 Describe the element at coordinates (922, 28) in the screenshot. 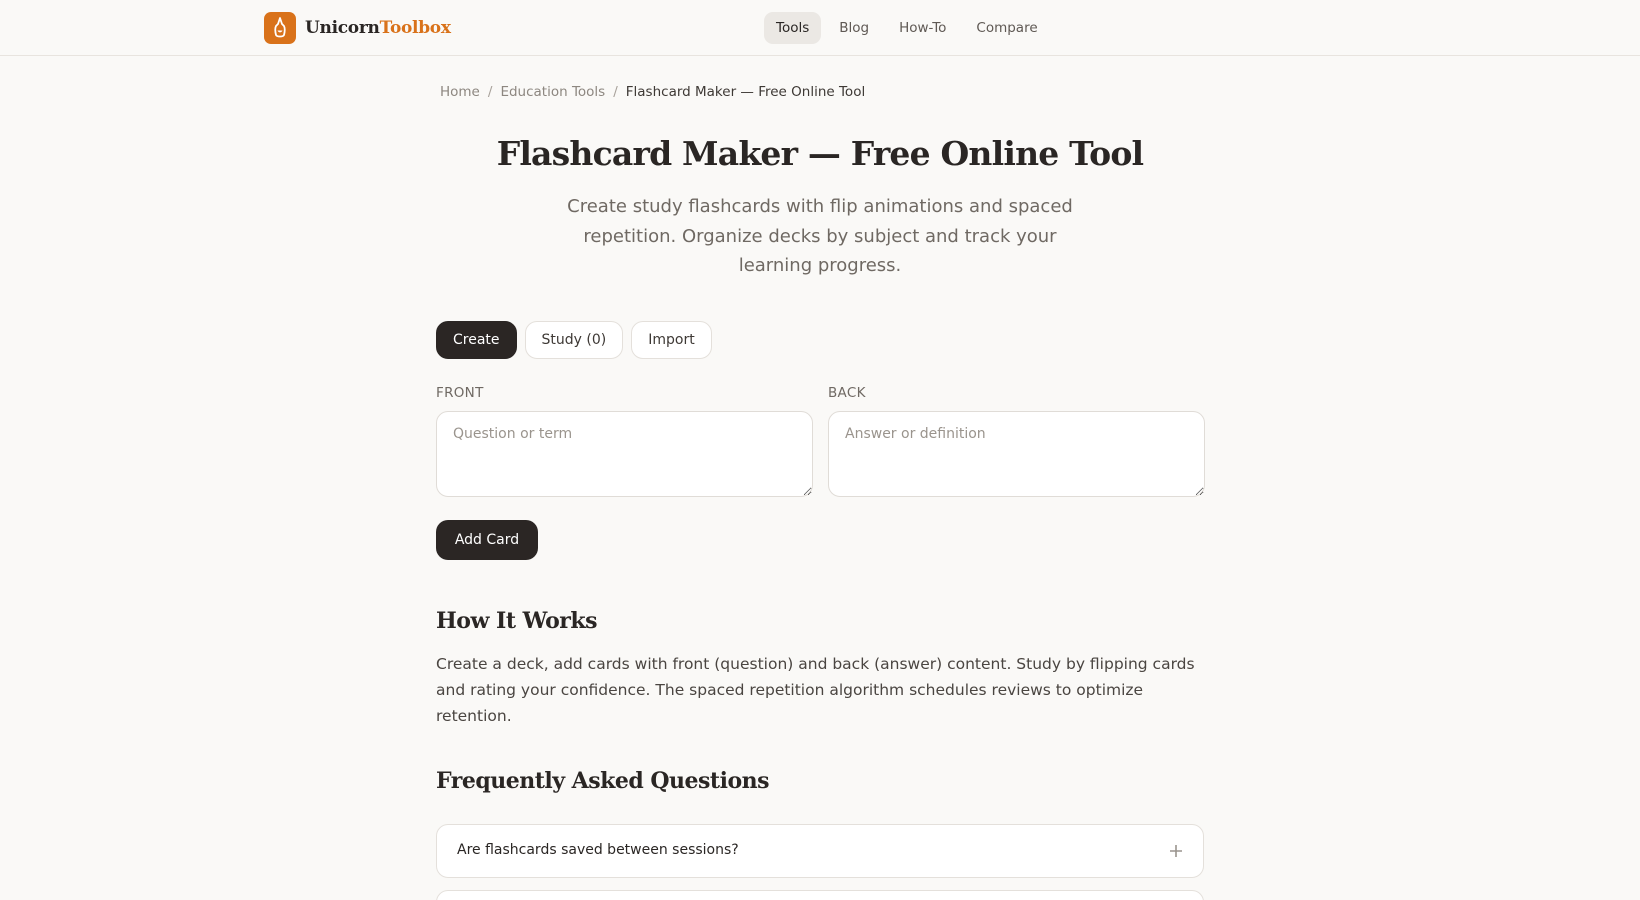

I see `nav-how-to: How-To` at that location.